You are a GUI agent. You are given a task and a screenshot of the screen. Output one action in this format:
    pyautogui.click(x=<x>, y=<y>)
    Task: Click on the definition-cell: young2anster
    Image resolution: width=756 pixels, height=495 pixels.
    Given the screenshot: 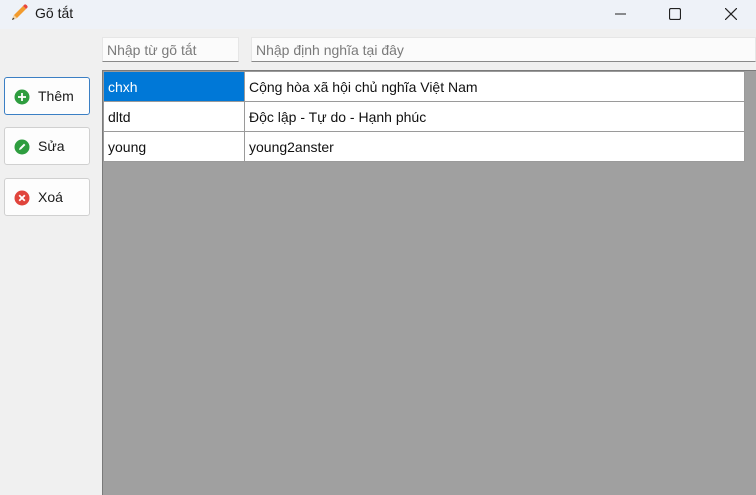 What is the action you would take?
    pyautogui.click(x=494, y=146)
    